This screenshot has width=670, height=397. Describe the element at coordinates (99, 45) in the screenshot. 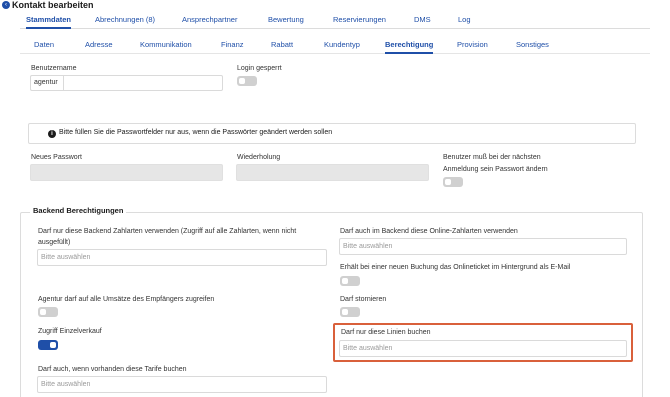

I see `subtab-adresse: Adresse` at that location.